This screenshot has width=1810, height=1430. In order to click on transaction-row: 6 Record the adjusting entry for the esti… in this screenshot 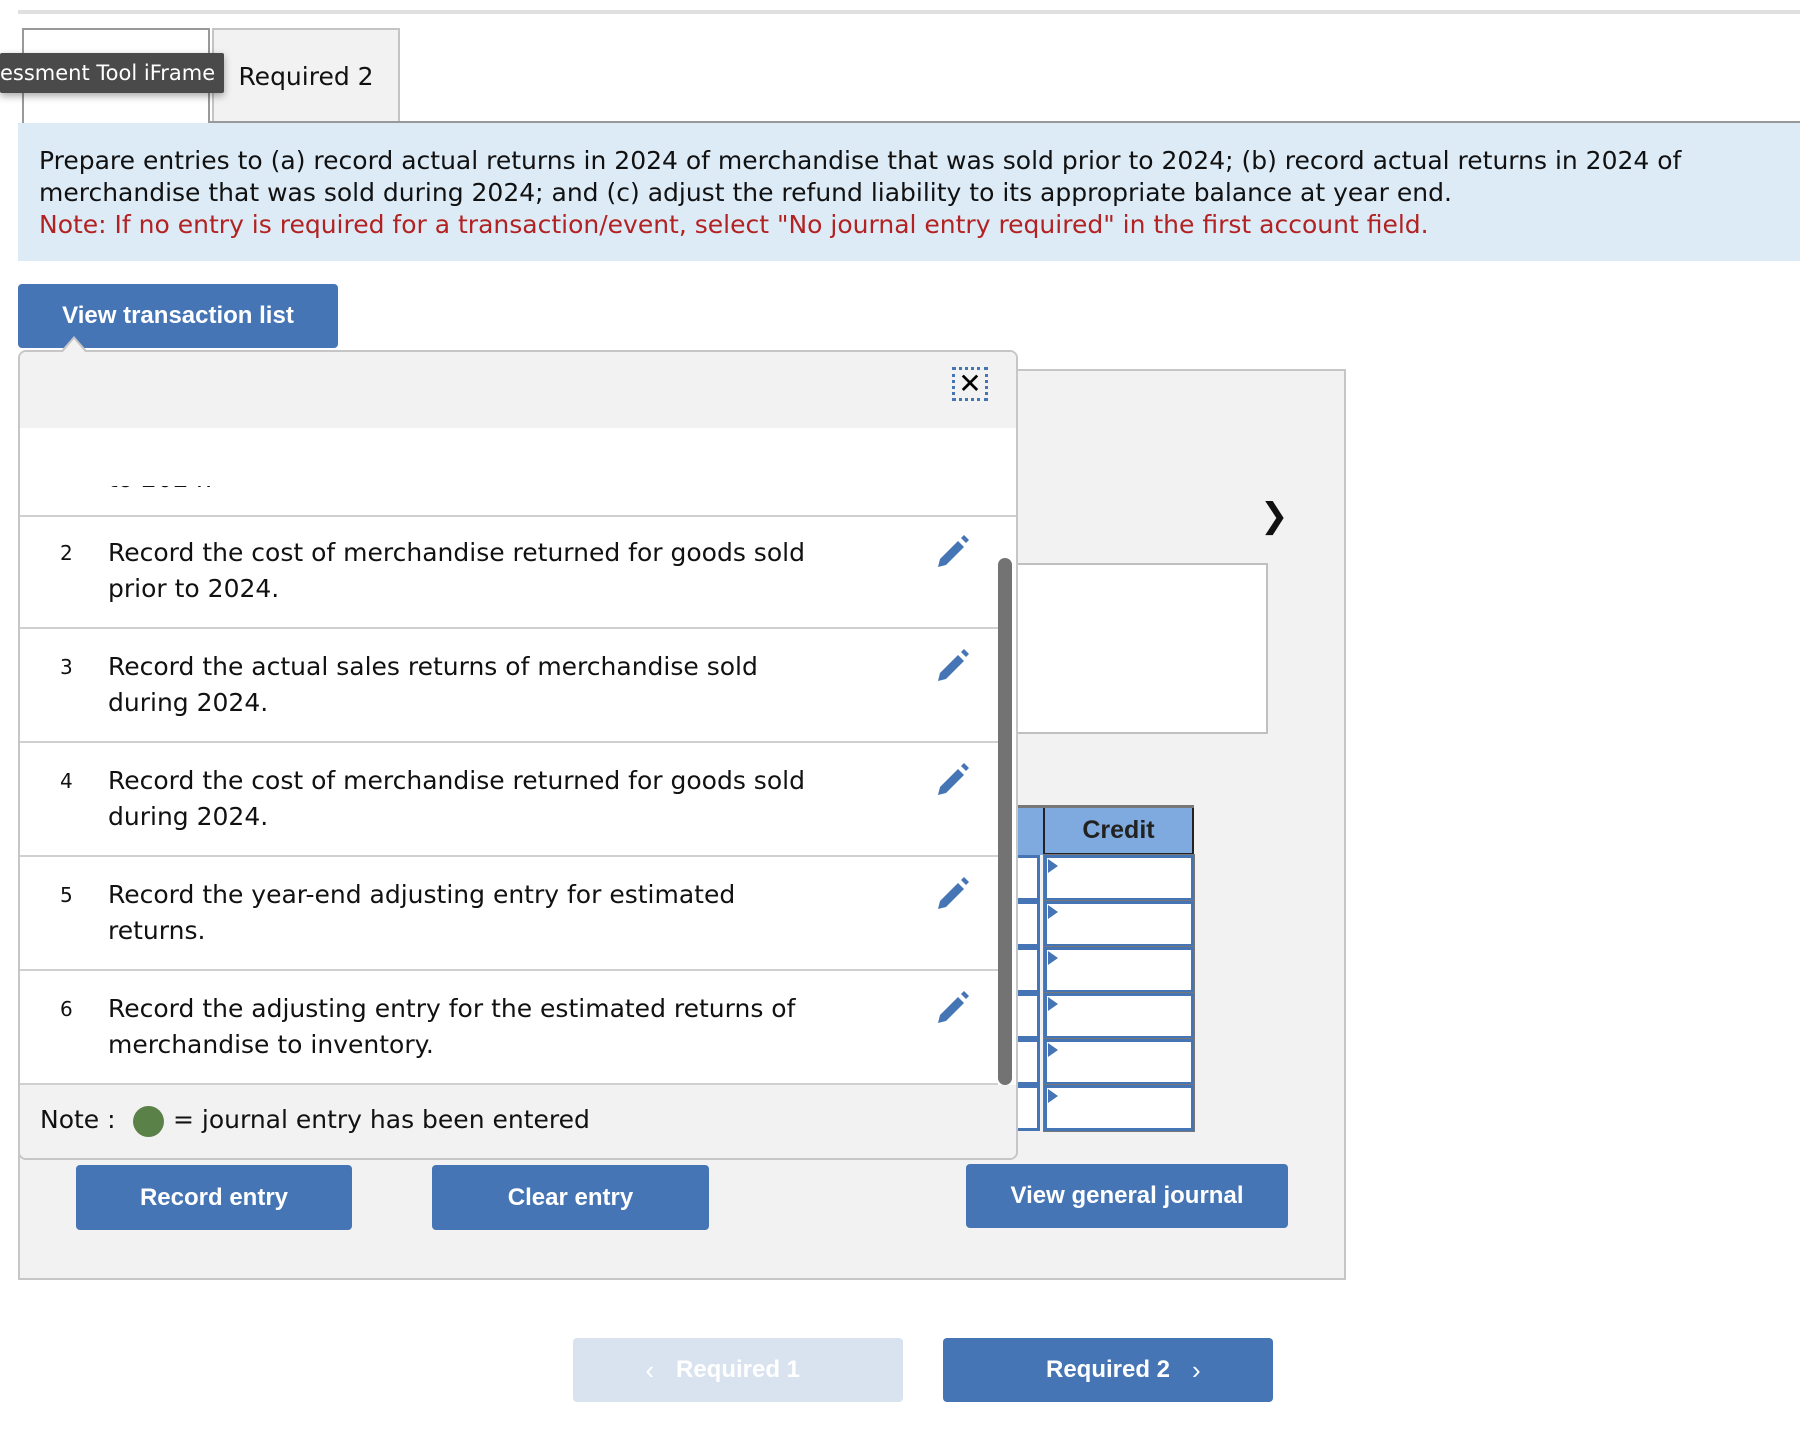, I will do `click(509, 1028)`.